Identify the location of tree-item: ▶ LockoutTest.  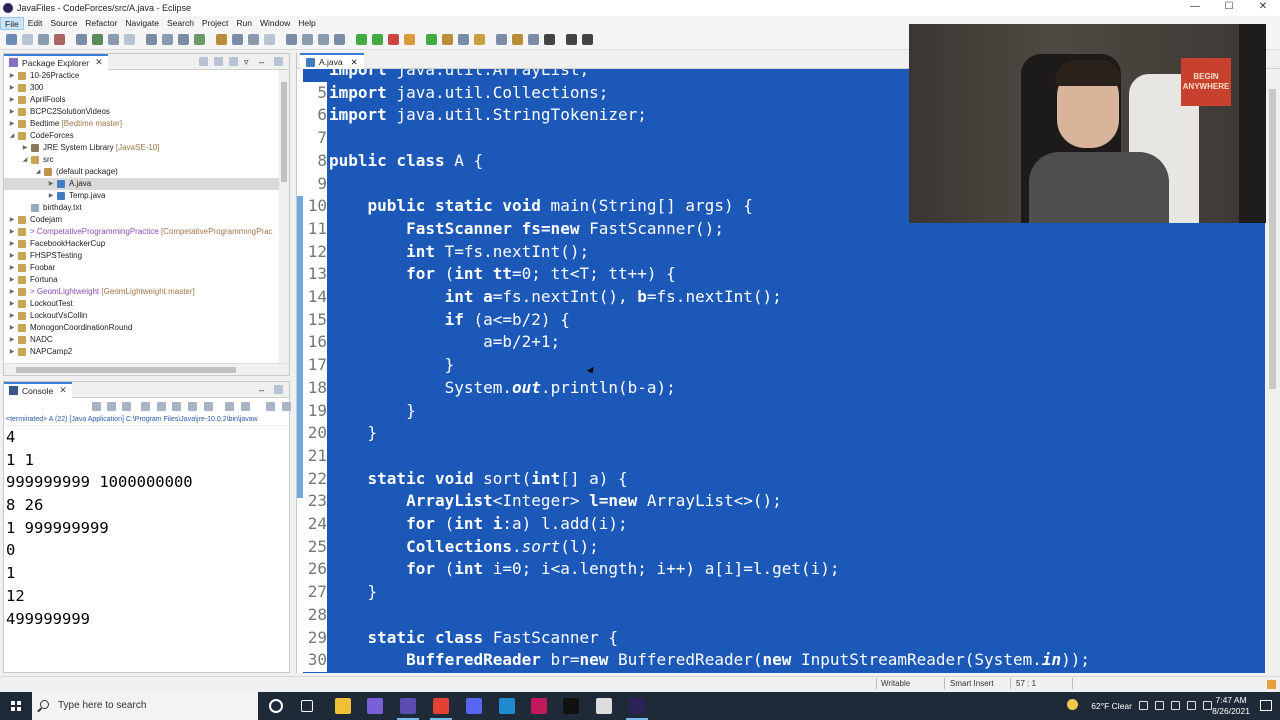
(146, 304).